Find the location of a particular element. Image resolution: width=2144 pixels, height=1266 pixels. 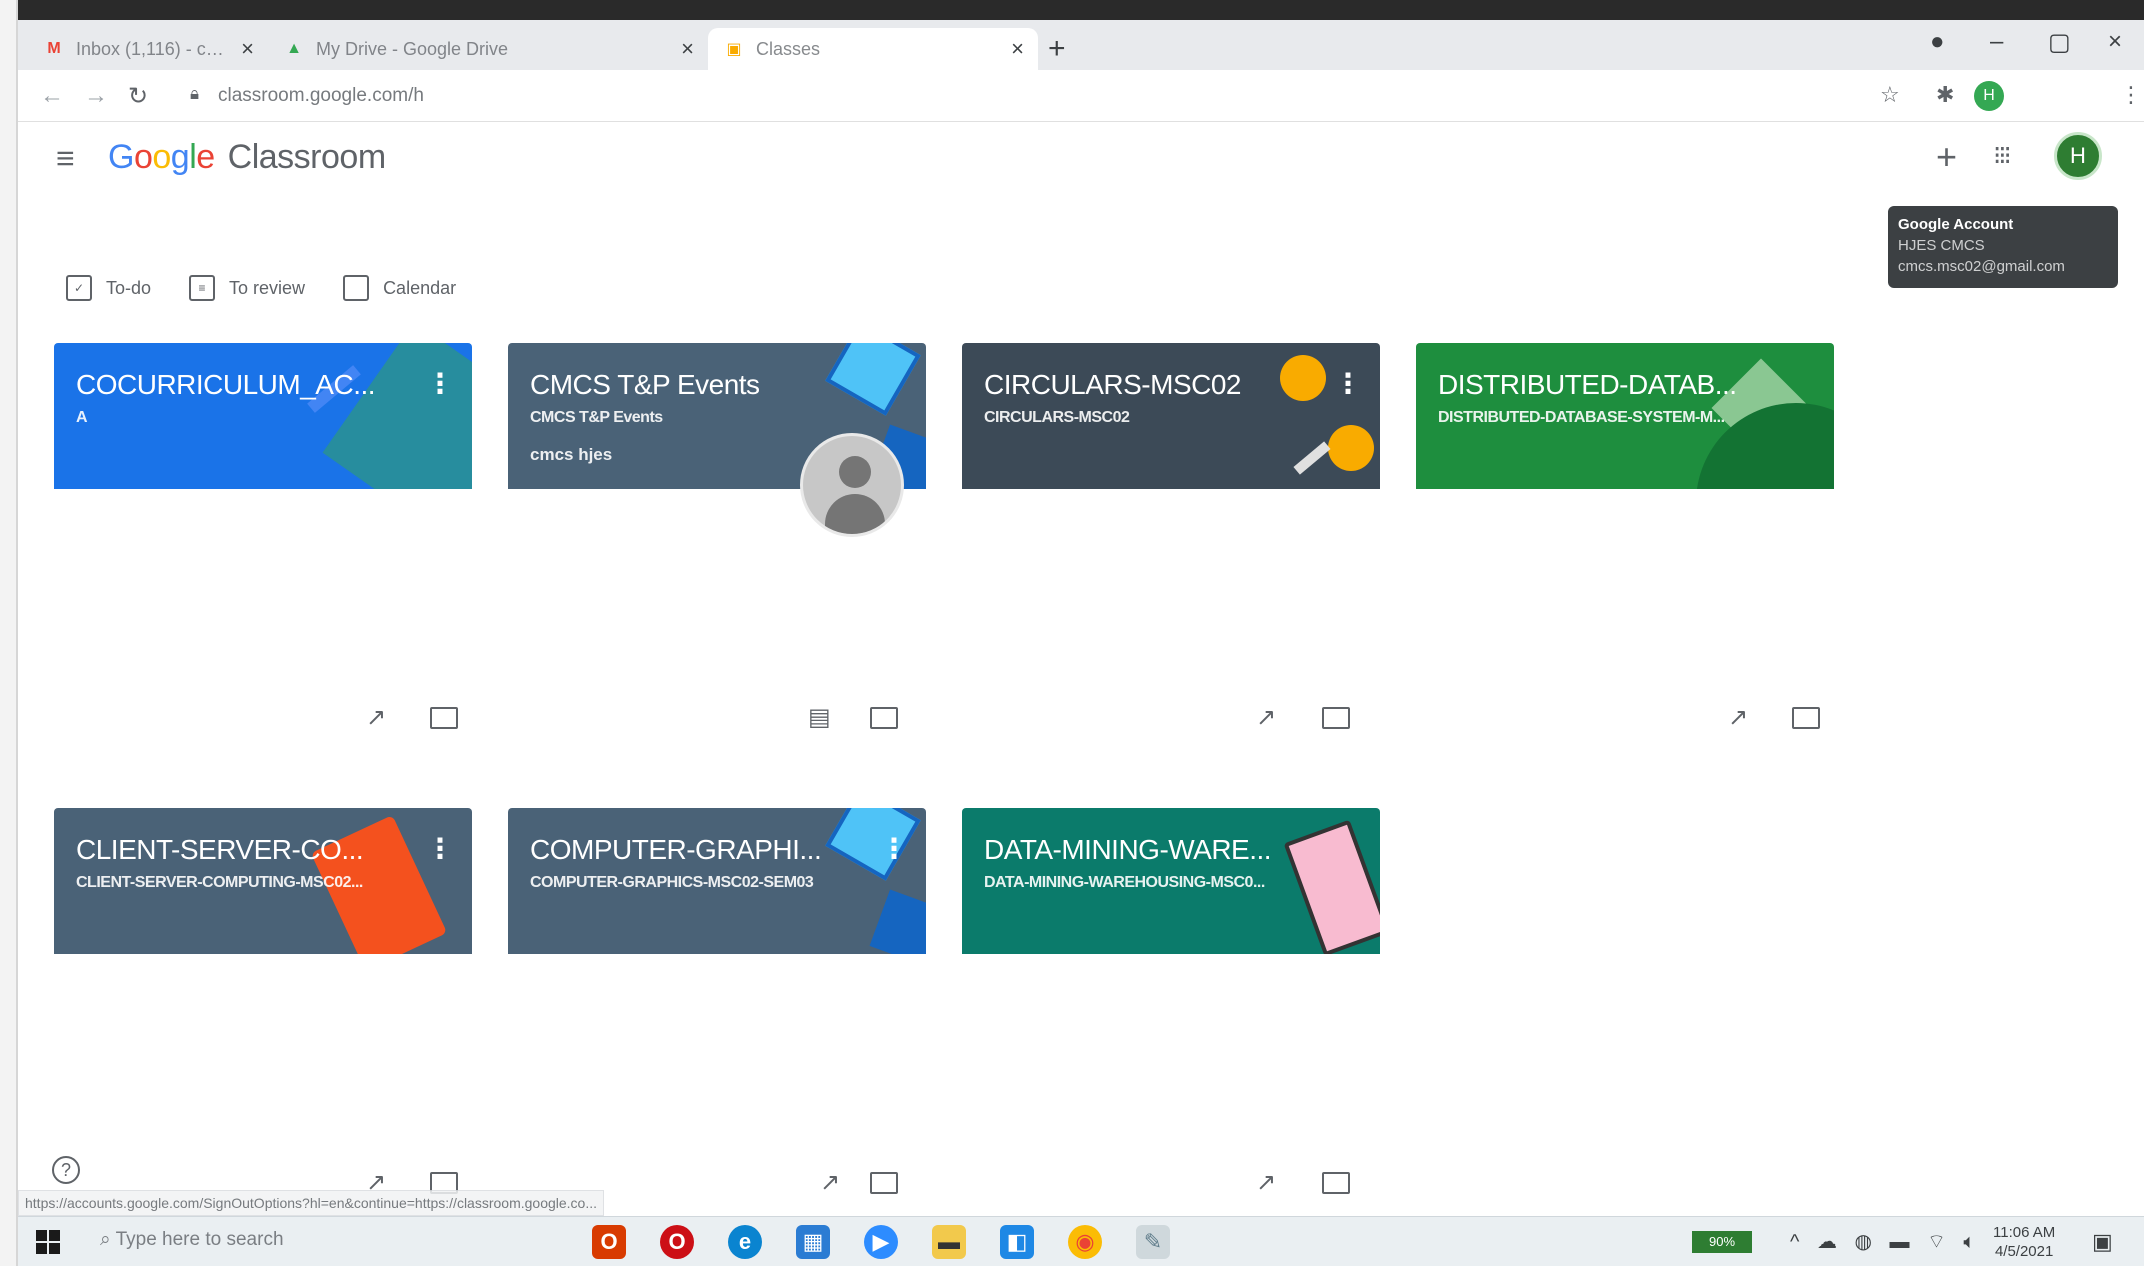

nav-calendar: Calendar is located at coordinates (399, 288).